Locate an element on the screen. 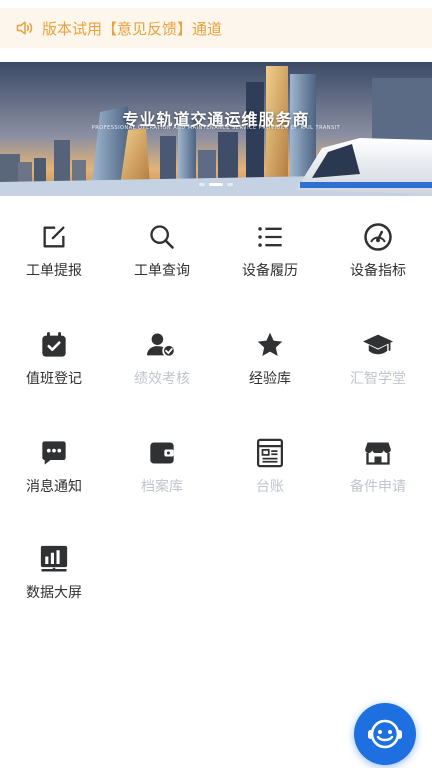  menu-item-label: 工单提报 is located at coordinates (54, 271).